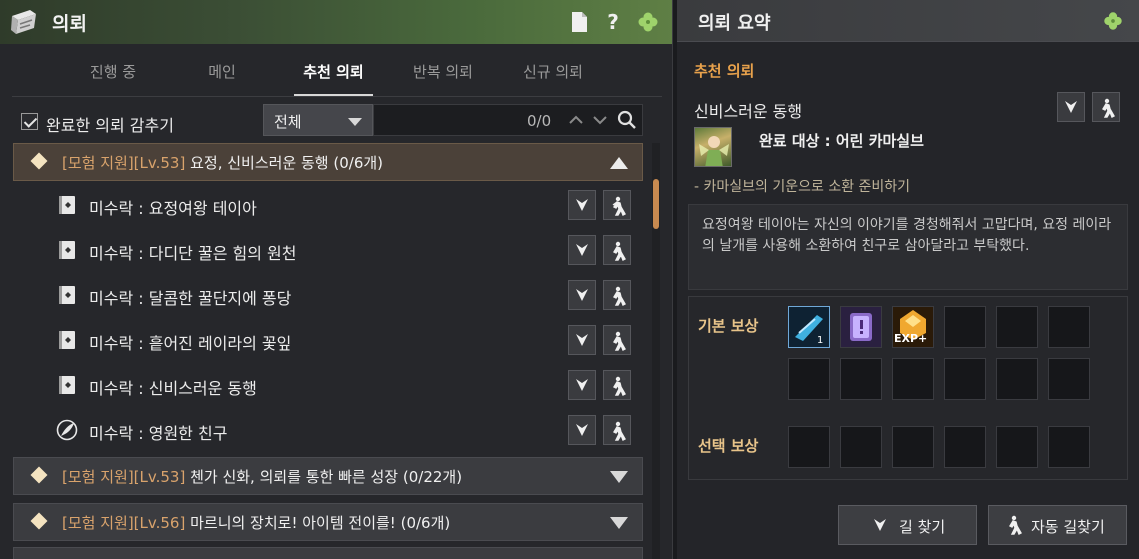 The image size is (1139, 559). I want to click on find-path-button: 길 찾기, so click(907, 525).